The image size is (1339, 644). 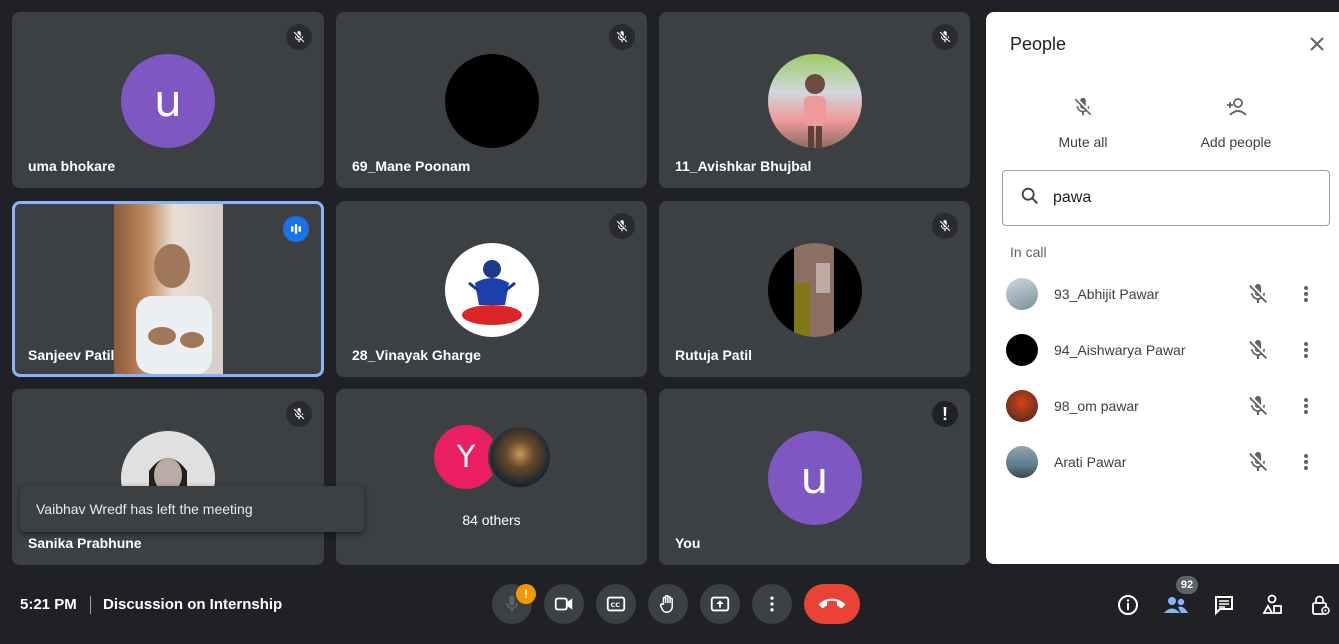 What do you see at coordinates (192, 509) in the screenshot?
I see `notification-toast: Vaibhav Wredf has left the meeting` at bounding box center [192, 509].